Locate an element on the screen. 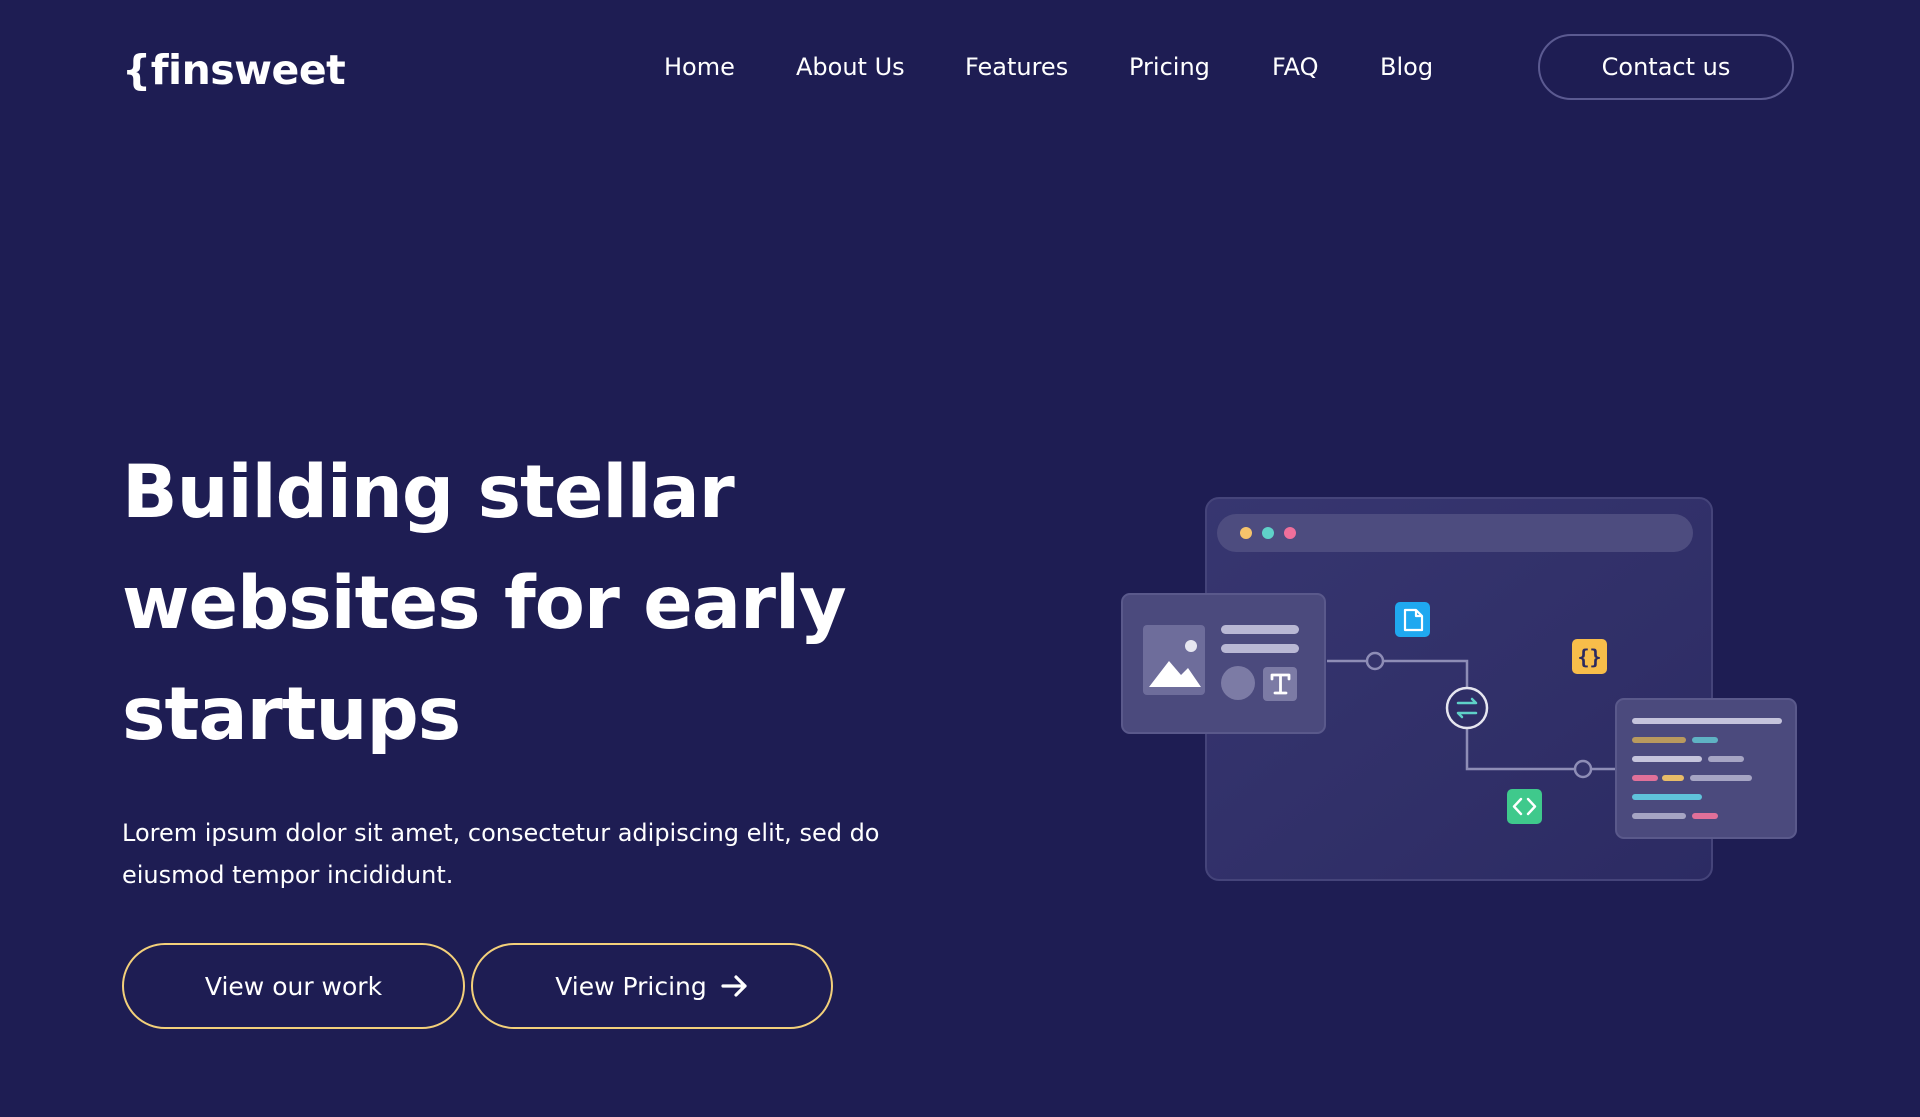 The width and height of the screenshot is (1920, 1117). window-dot-pink is located at coordinates (1290, 533).